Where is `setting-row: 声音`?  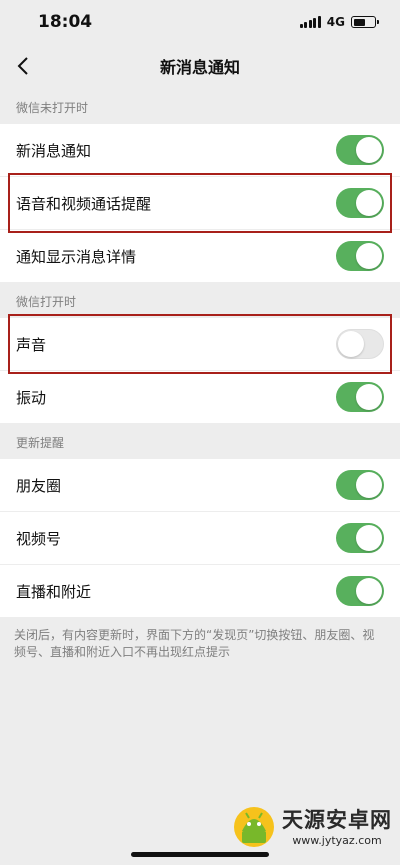 setting-row: 声音 is located at coordinates (200, 344).